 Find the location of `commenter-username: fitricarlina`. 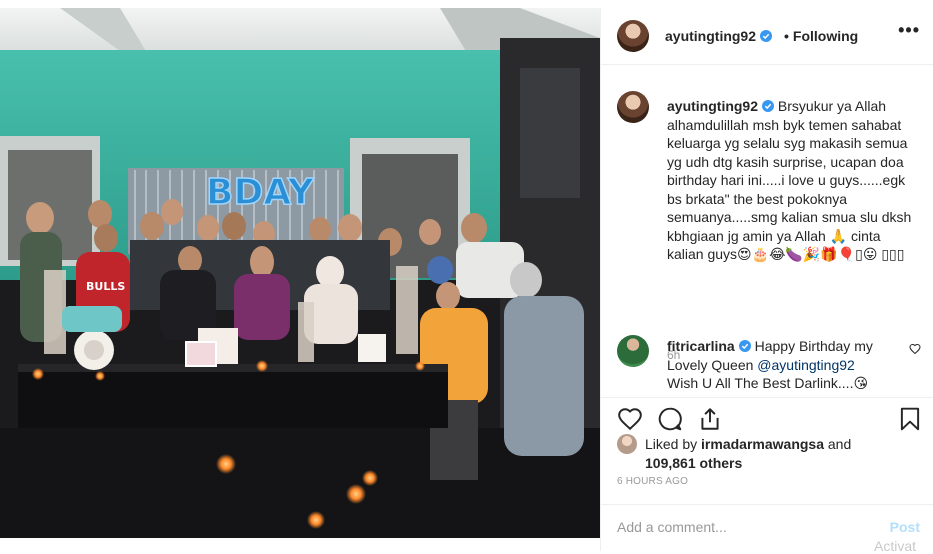

commenter-username: fitricarlina is located at coordinates (709, 346).